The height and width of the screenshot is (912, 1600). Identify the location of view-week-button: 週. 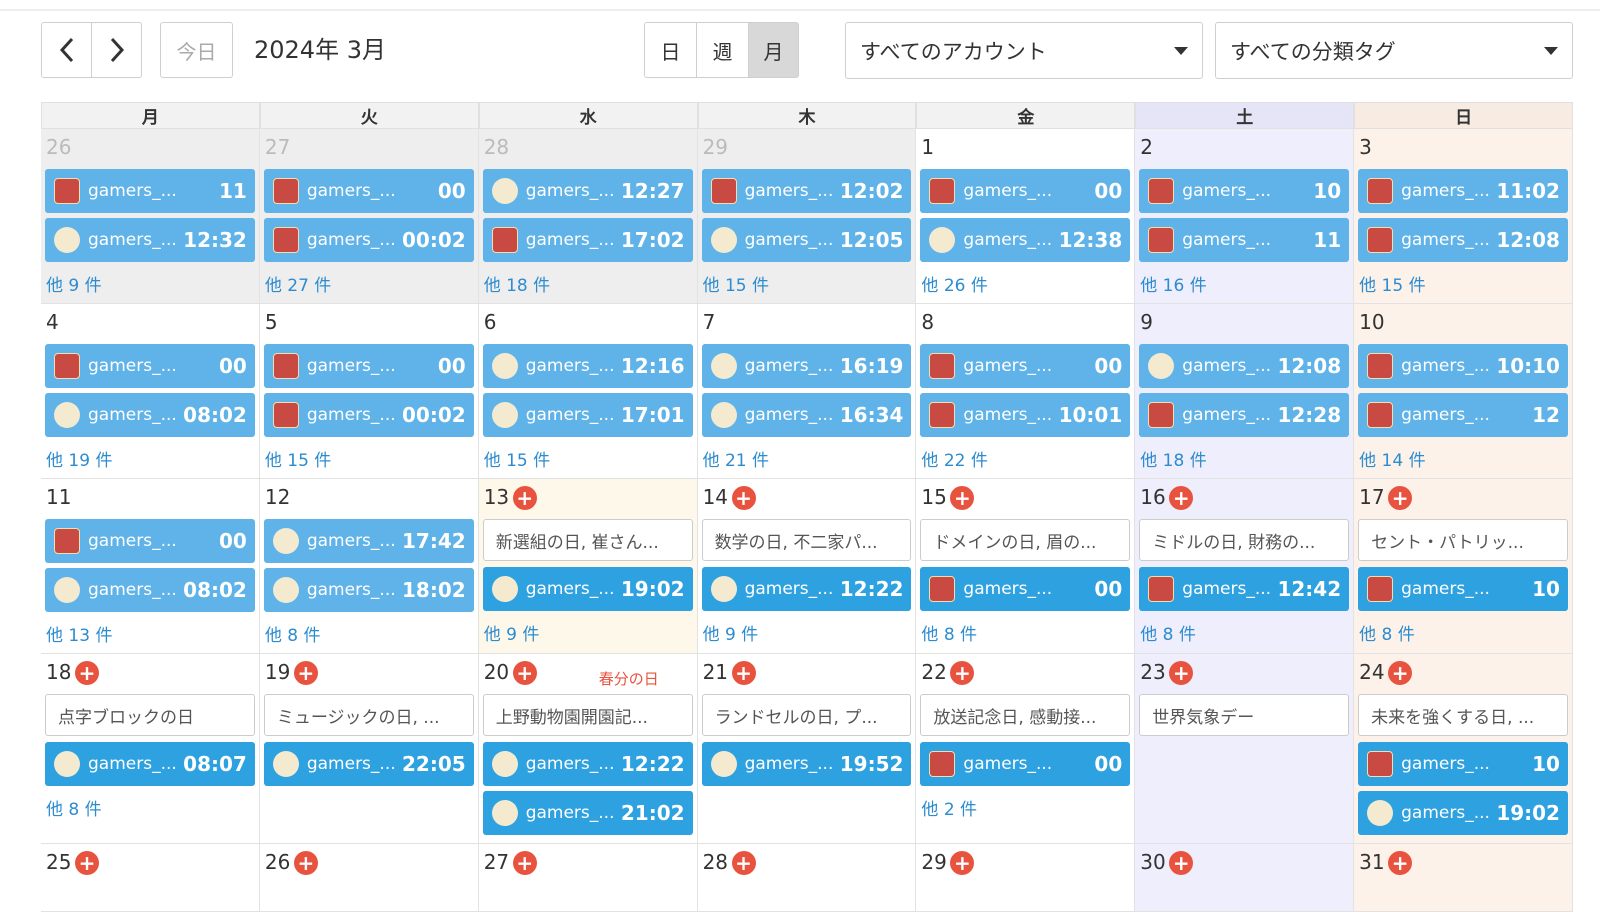
(722, 50).